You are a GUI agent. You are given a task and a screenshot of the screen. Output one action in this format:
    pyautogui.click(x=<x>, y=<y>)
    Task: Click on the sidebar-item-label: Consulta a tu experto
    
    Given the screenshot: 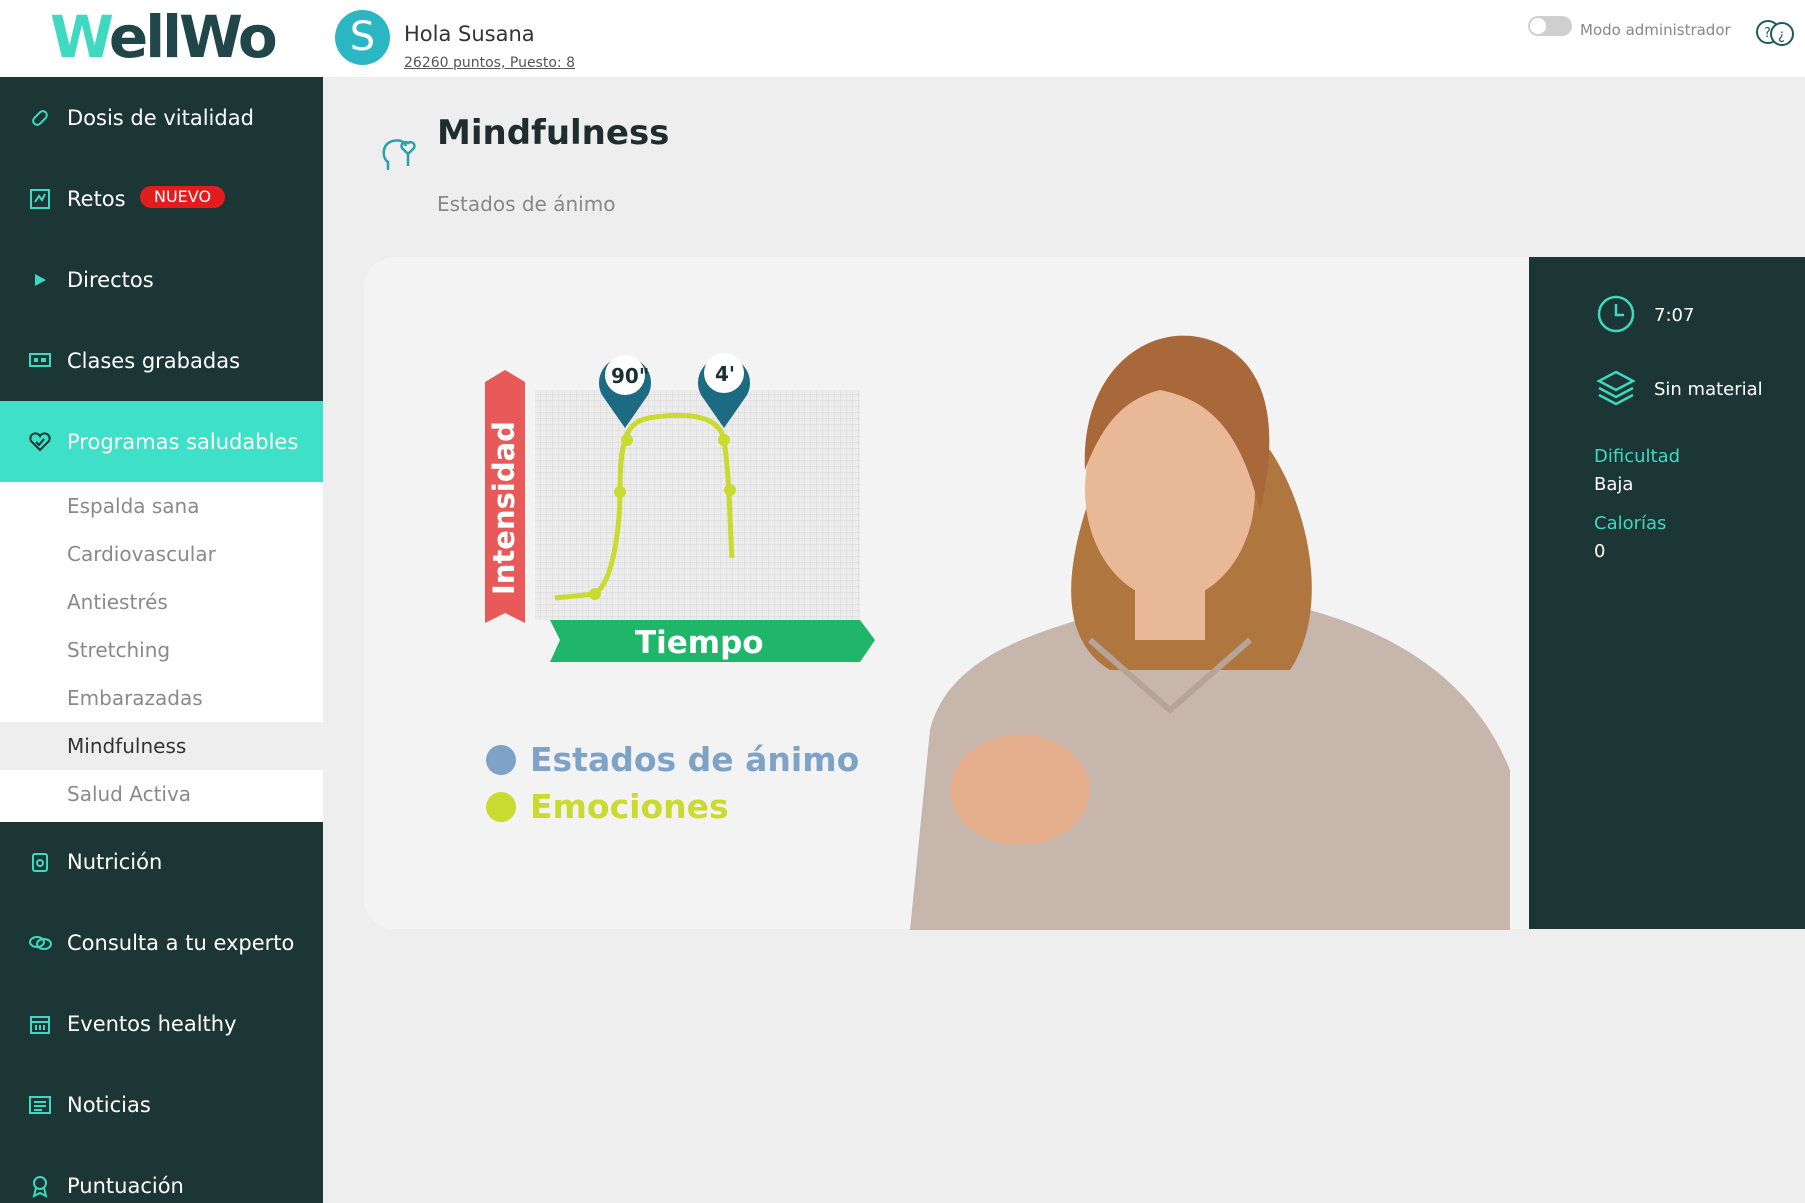 What is the action you would take?
    pyautogui.click(x=181, y=942)
    